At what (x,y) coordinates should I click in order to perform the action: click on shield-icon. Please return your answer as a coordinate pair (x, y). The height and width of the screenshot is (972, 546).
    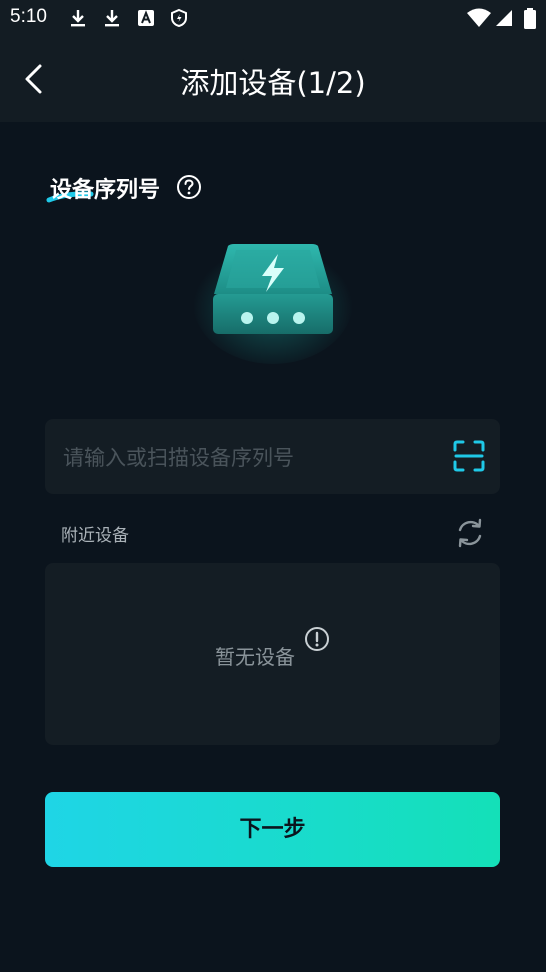
    Looking at the image, I should click on (179, 18).